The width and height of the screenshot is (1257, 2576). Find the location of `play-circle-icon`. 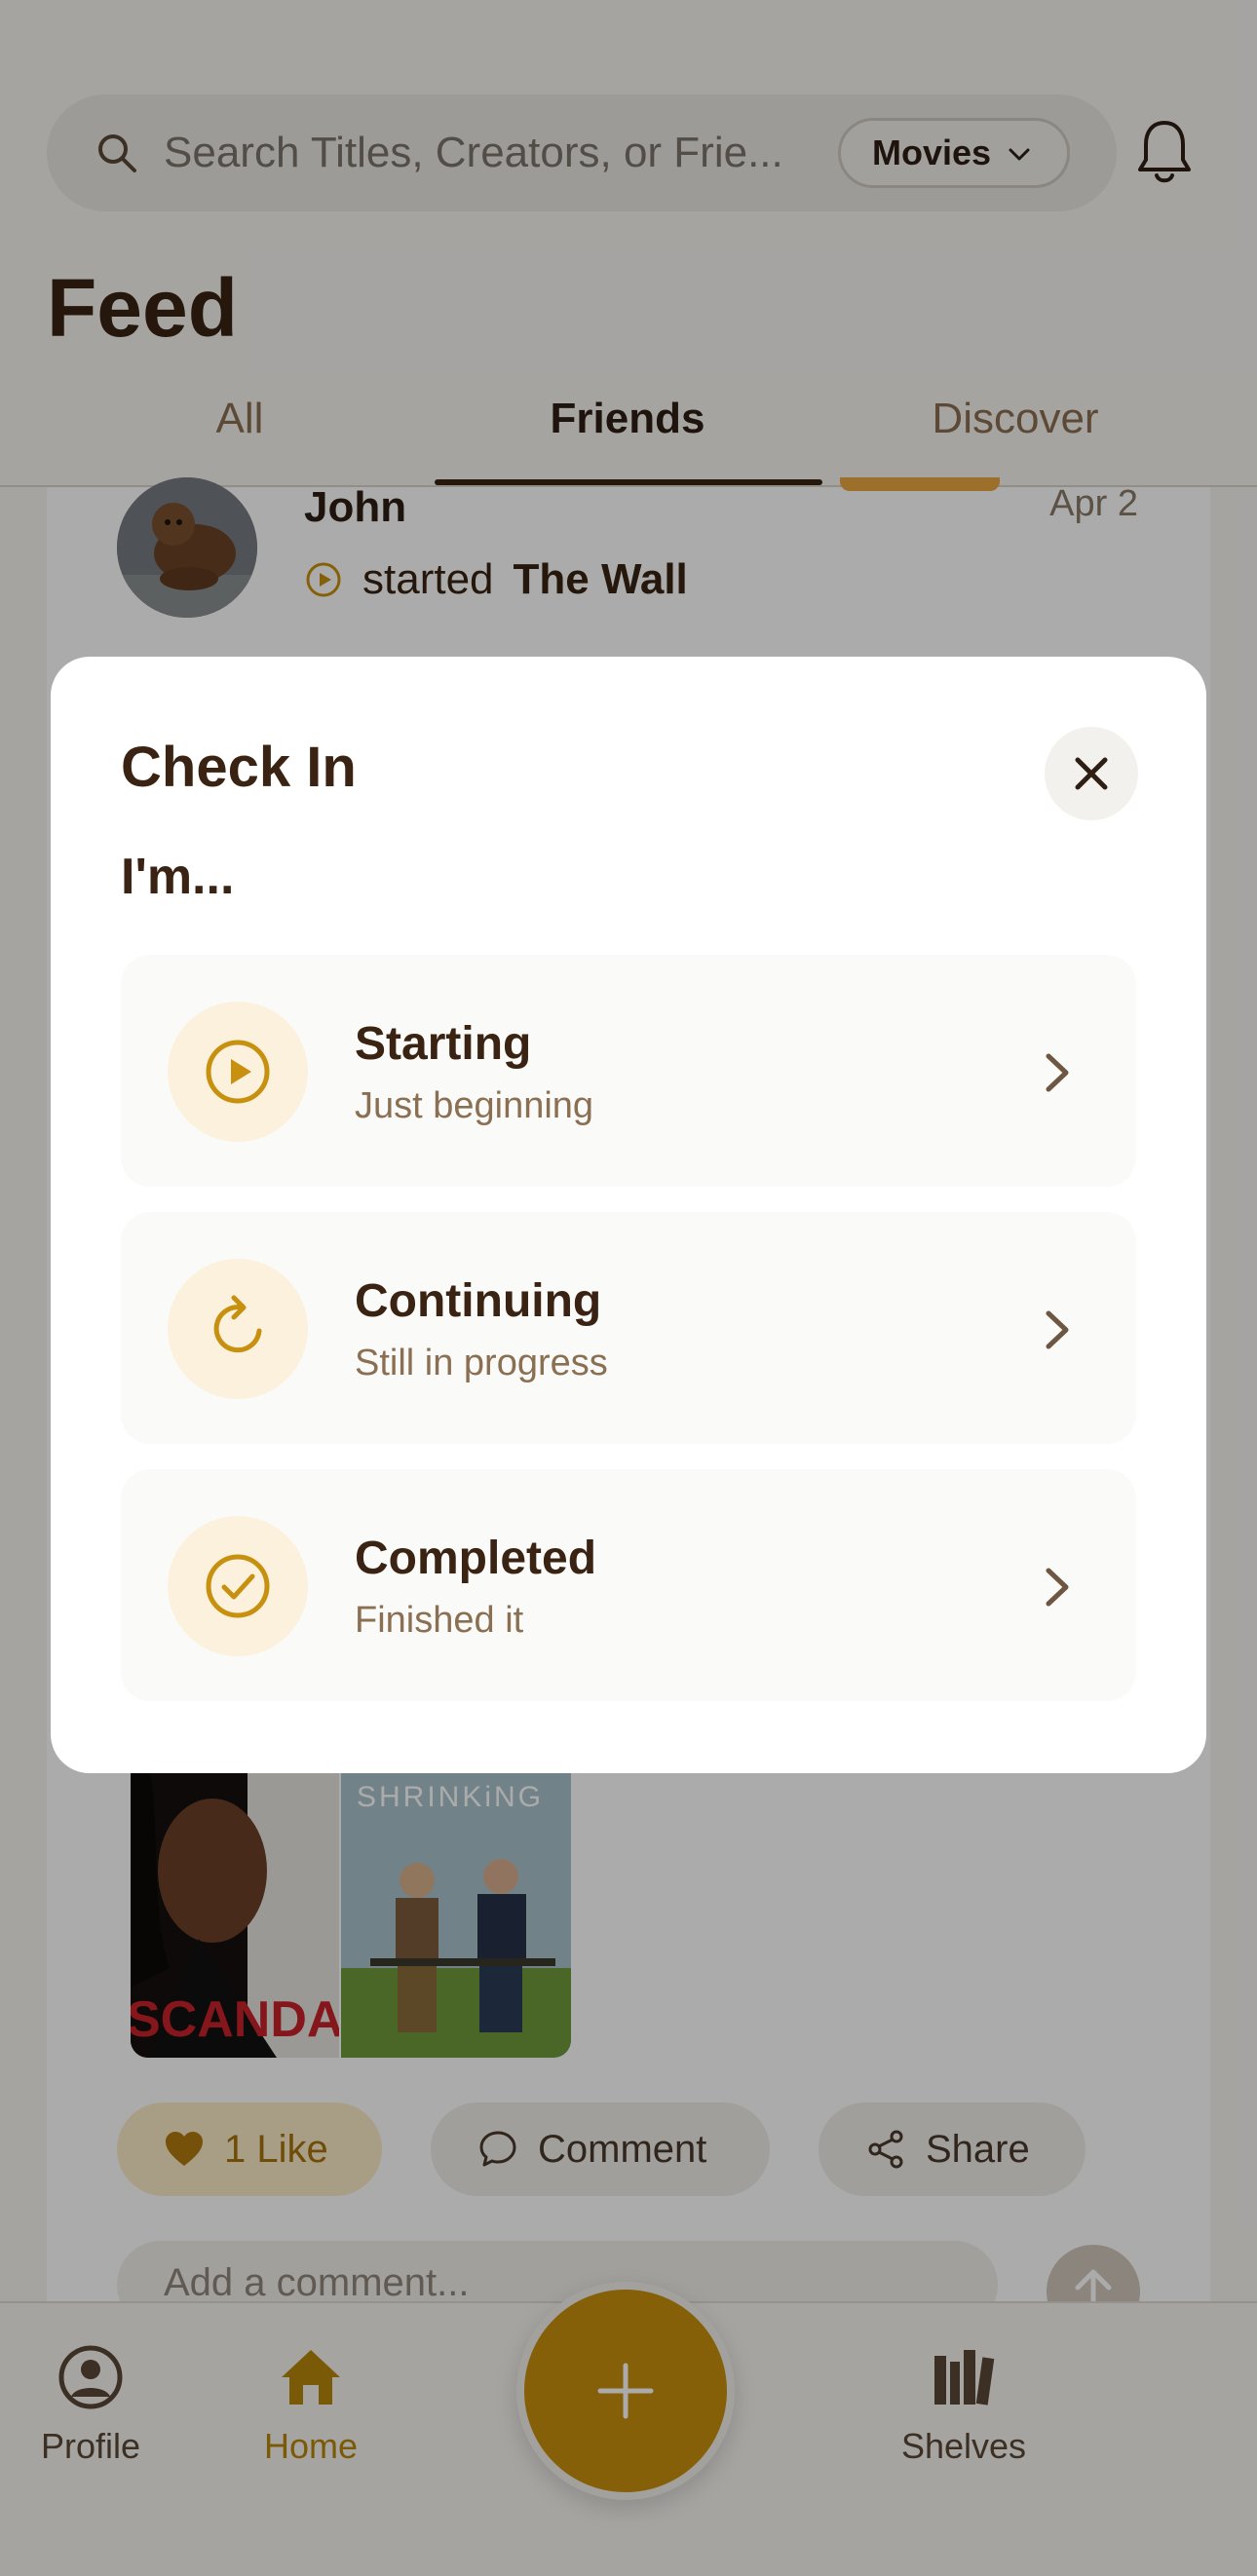

play-circle-icon is located at coordinates (238, 1072).